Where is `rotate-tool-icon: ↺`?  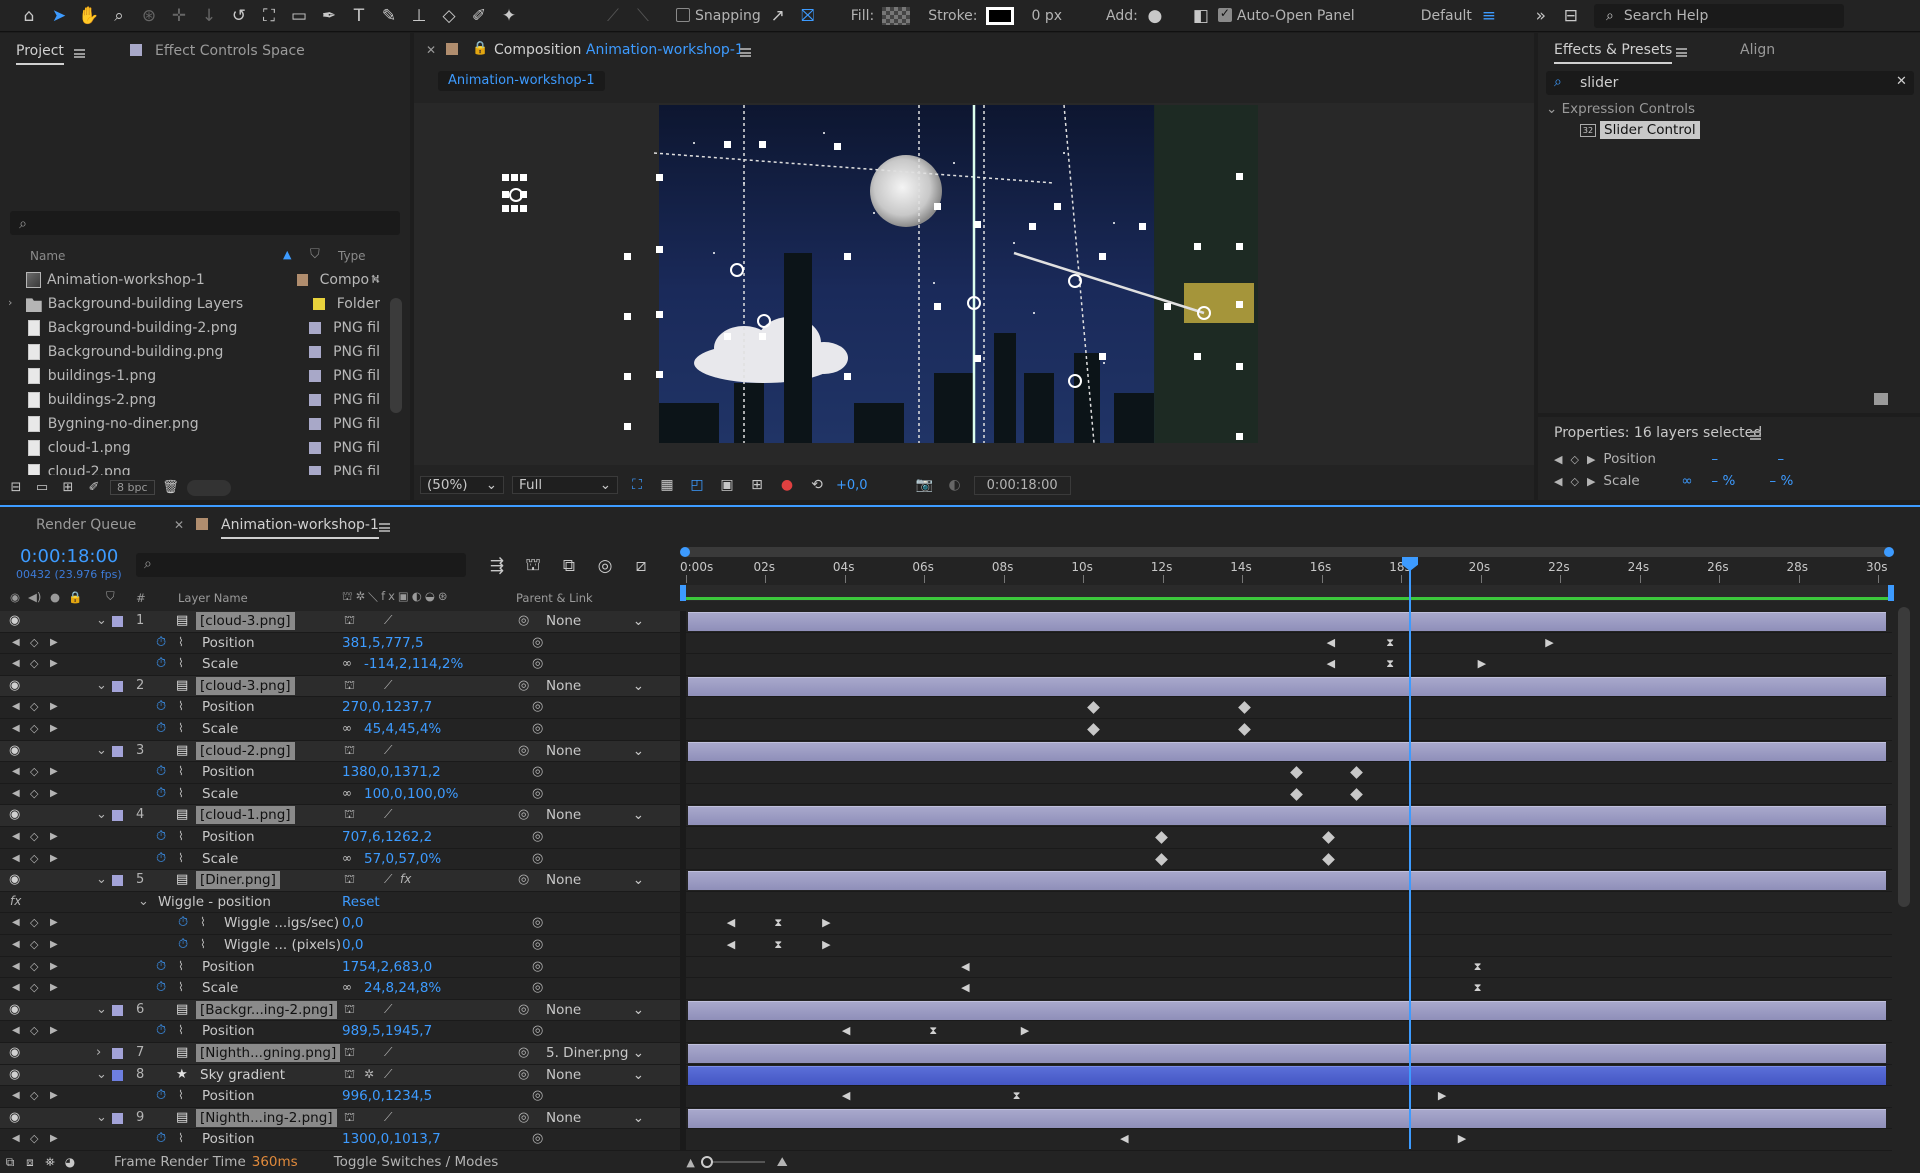
rotate-tool-icon: ↺ is located at coordinates (239, 16).